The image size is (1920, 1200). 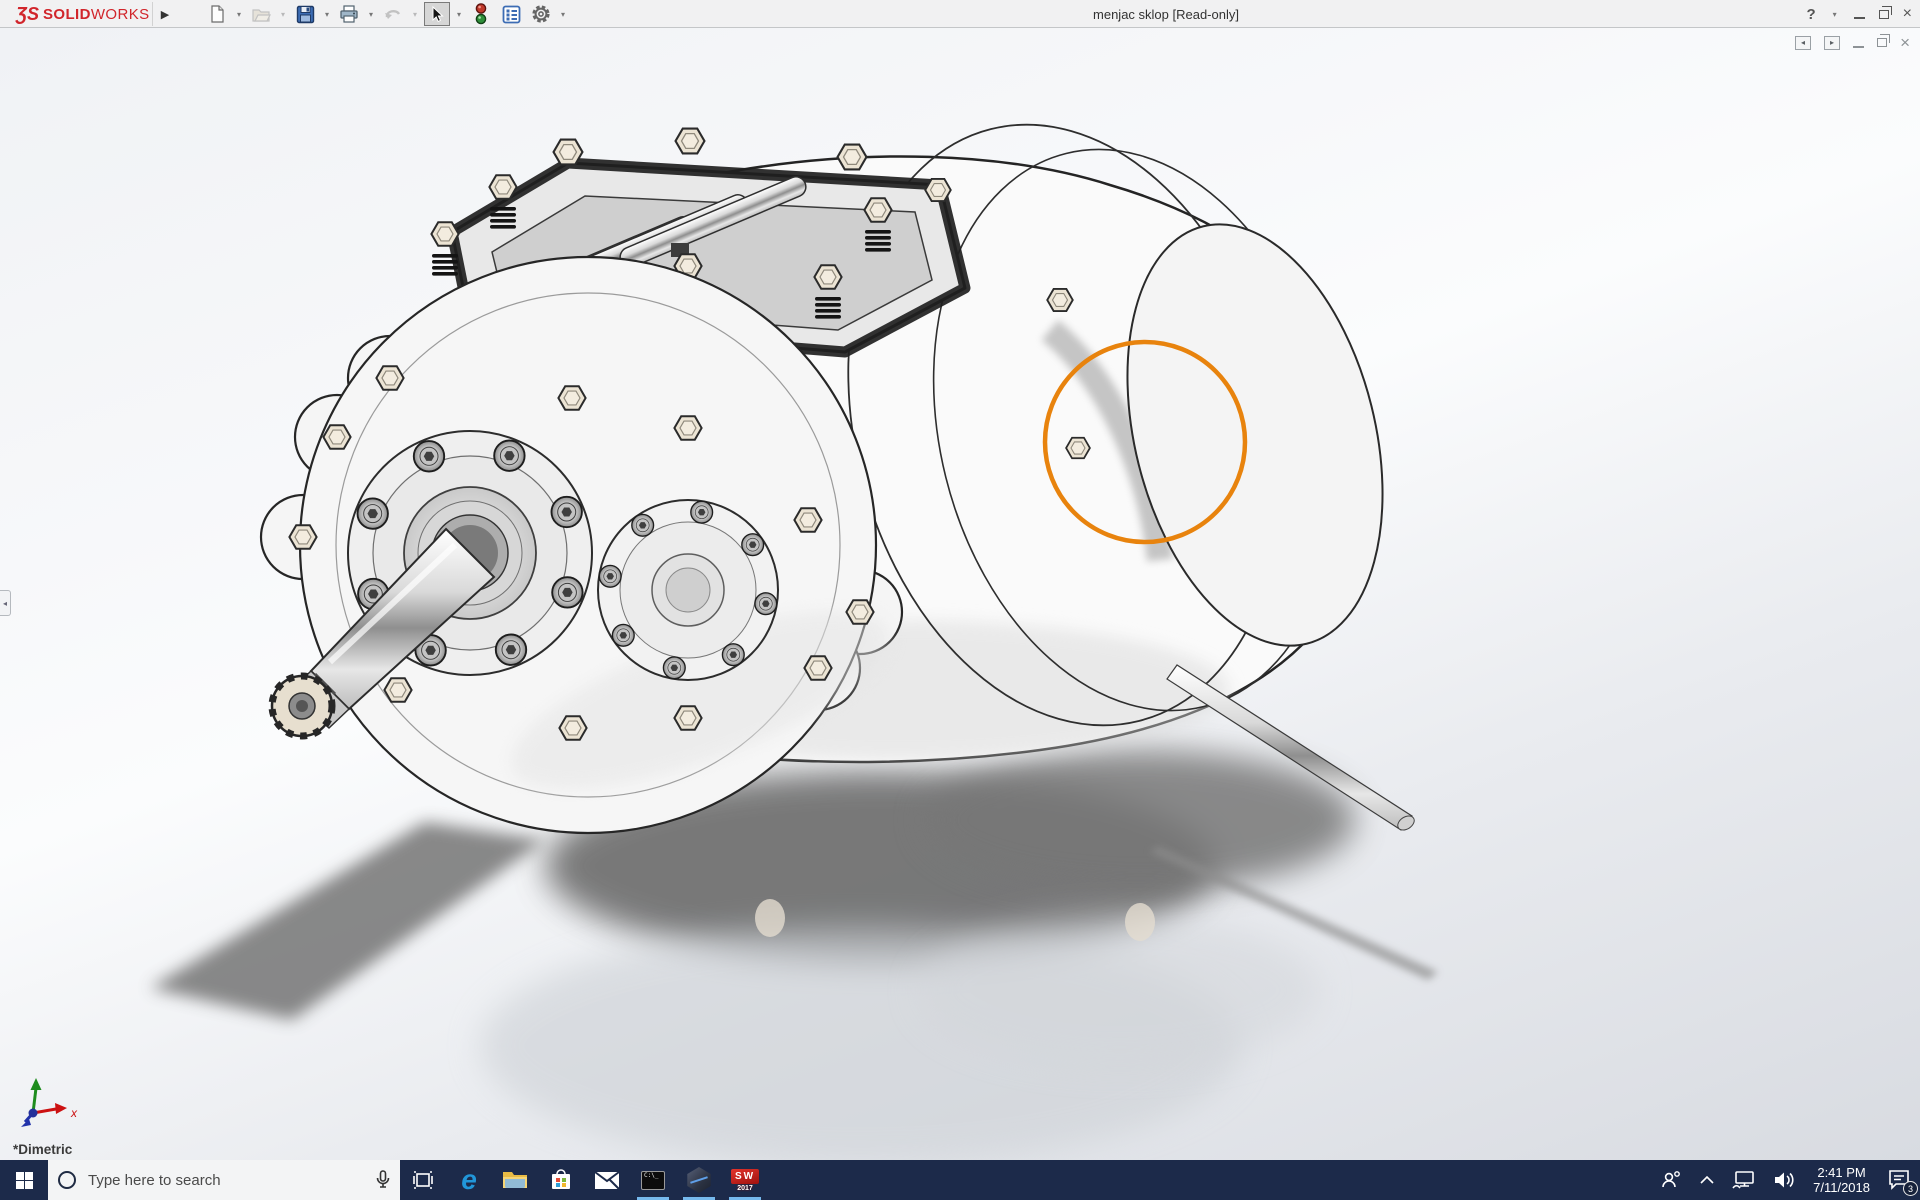 I want to click on print-icon, so click(x=349, y=13).